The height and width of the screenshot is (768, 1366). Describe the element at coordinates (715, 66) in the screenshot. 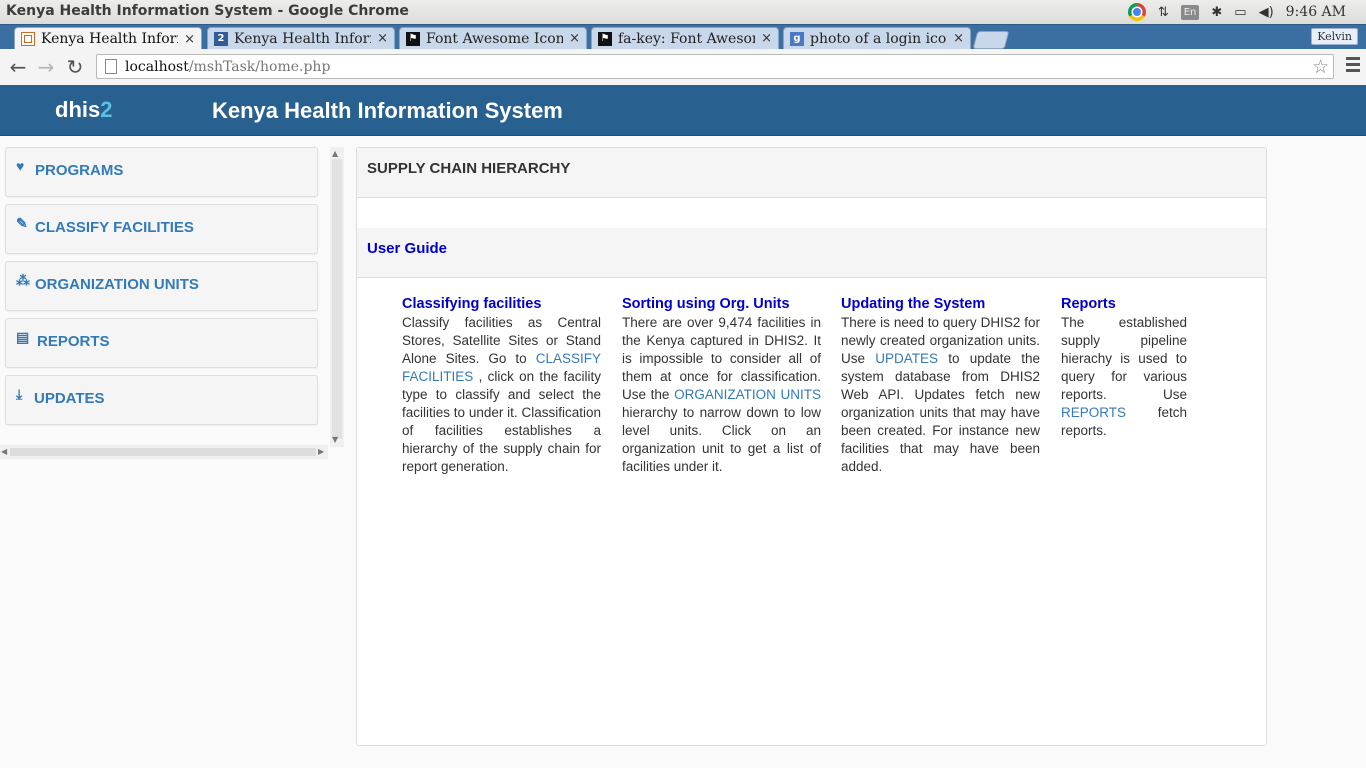

I see `address-bar: localhost /mshTask/home.php ☆` at that location.